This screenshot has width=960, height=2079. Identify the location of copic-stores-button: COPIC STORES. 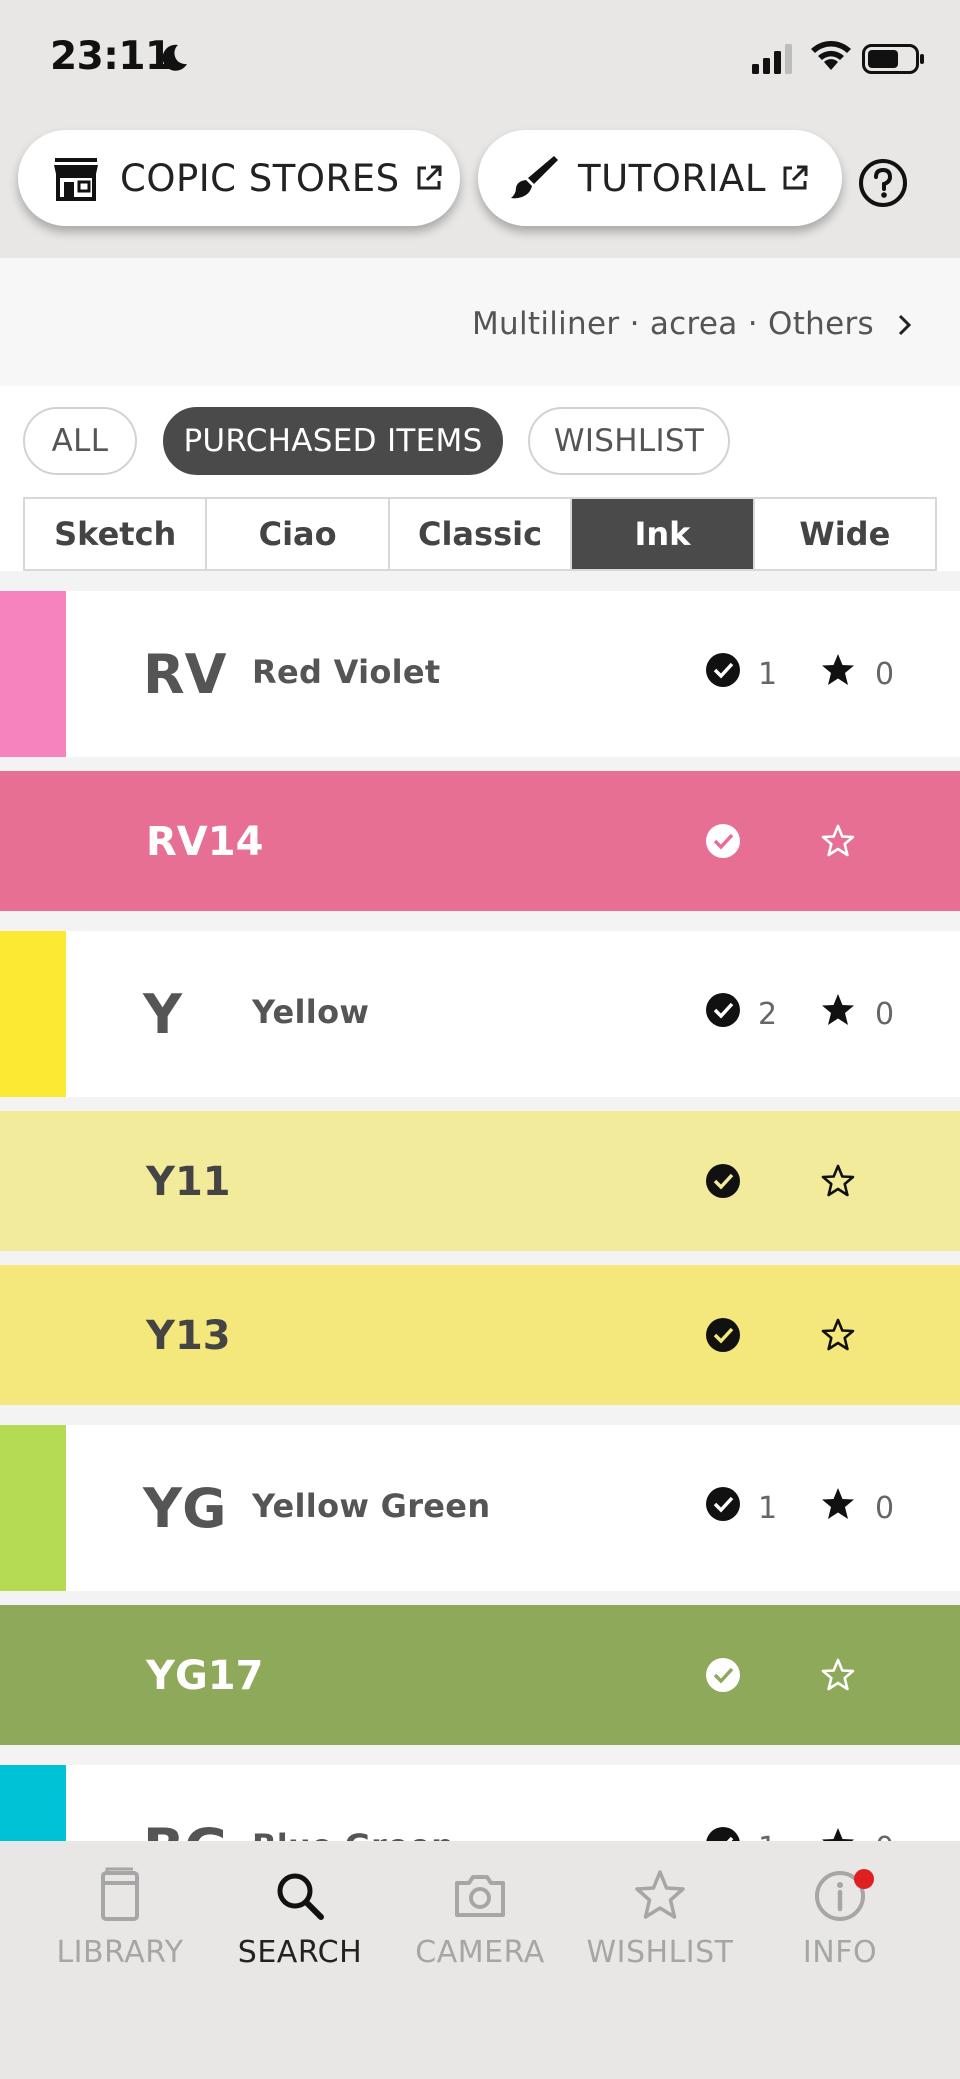
(239, 178).